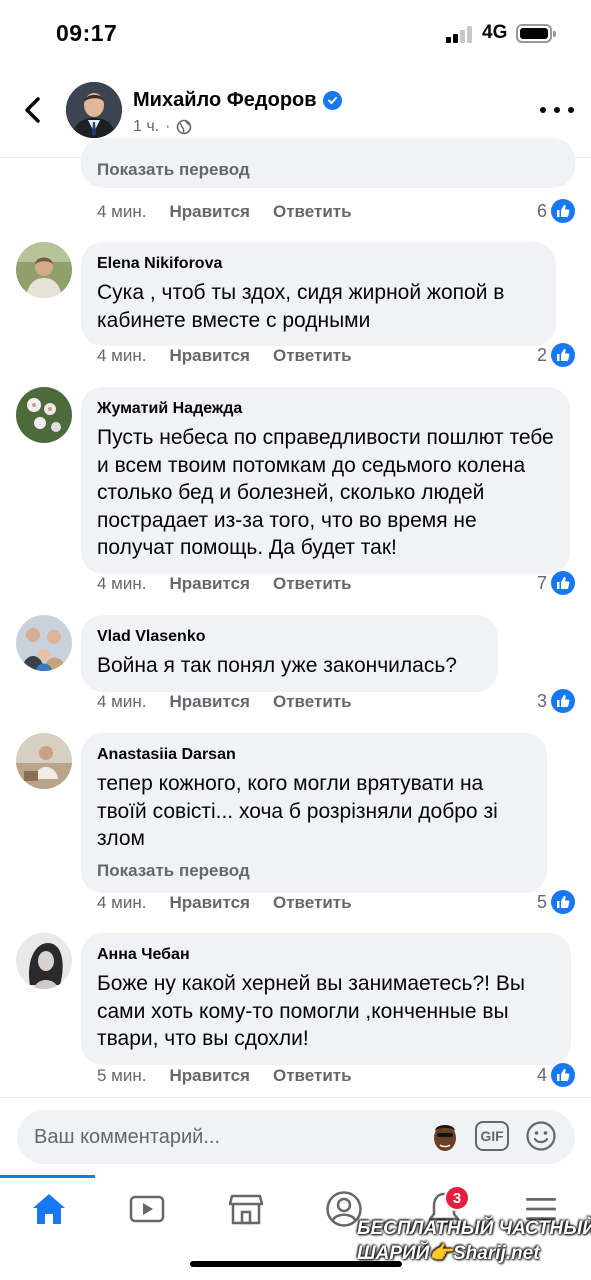  I want to click on author-name-row: Михайло Федоров, so click(237, 100).